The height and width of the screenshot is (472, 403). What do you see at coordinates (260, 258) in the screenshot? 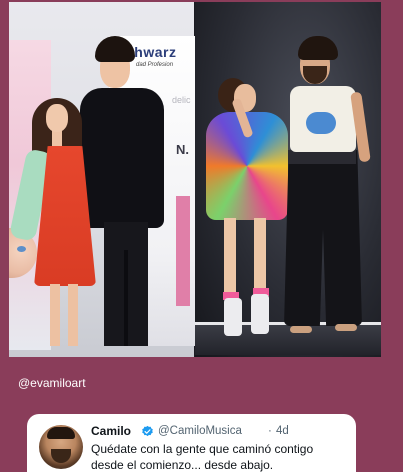
I see `woman-leg-right` at bounding box center [260, 258].